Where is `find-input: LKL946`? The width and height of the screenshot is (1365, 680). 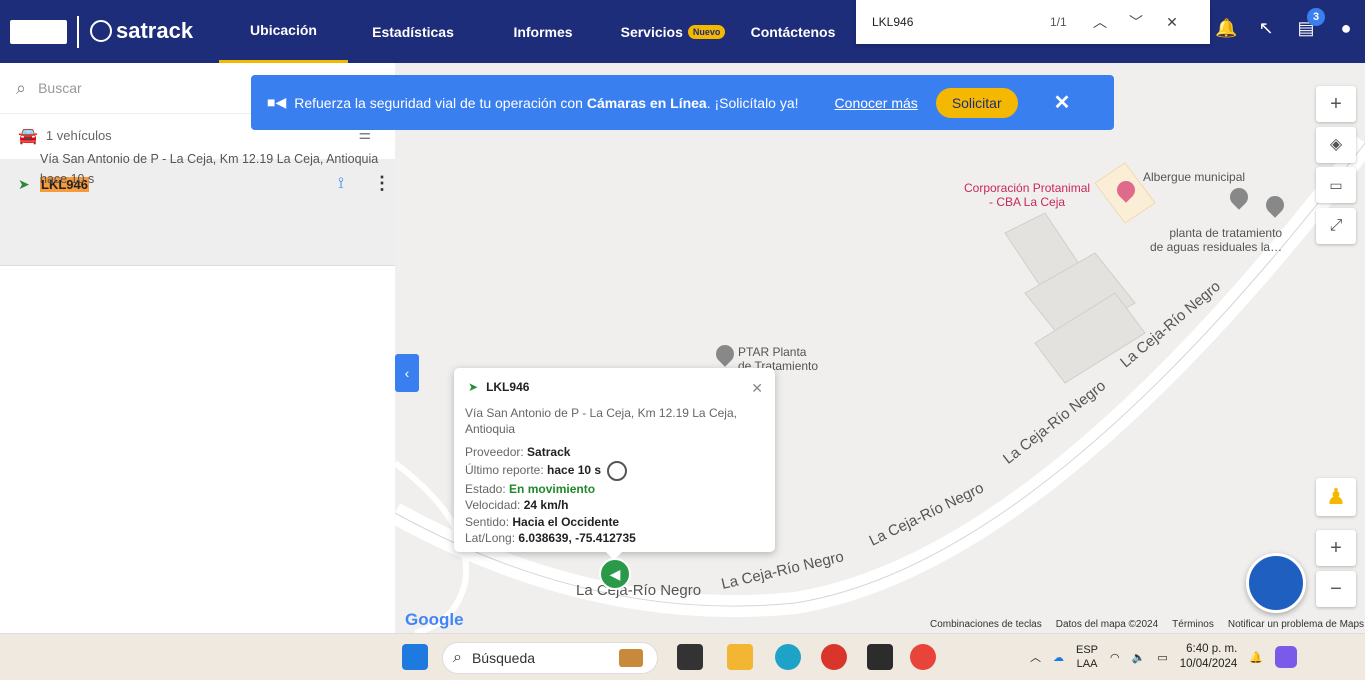
find-input: LKL946 is located at coordinates (952, 22).